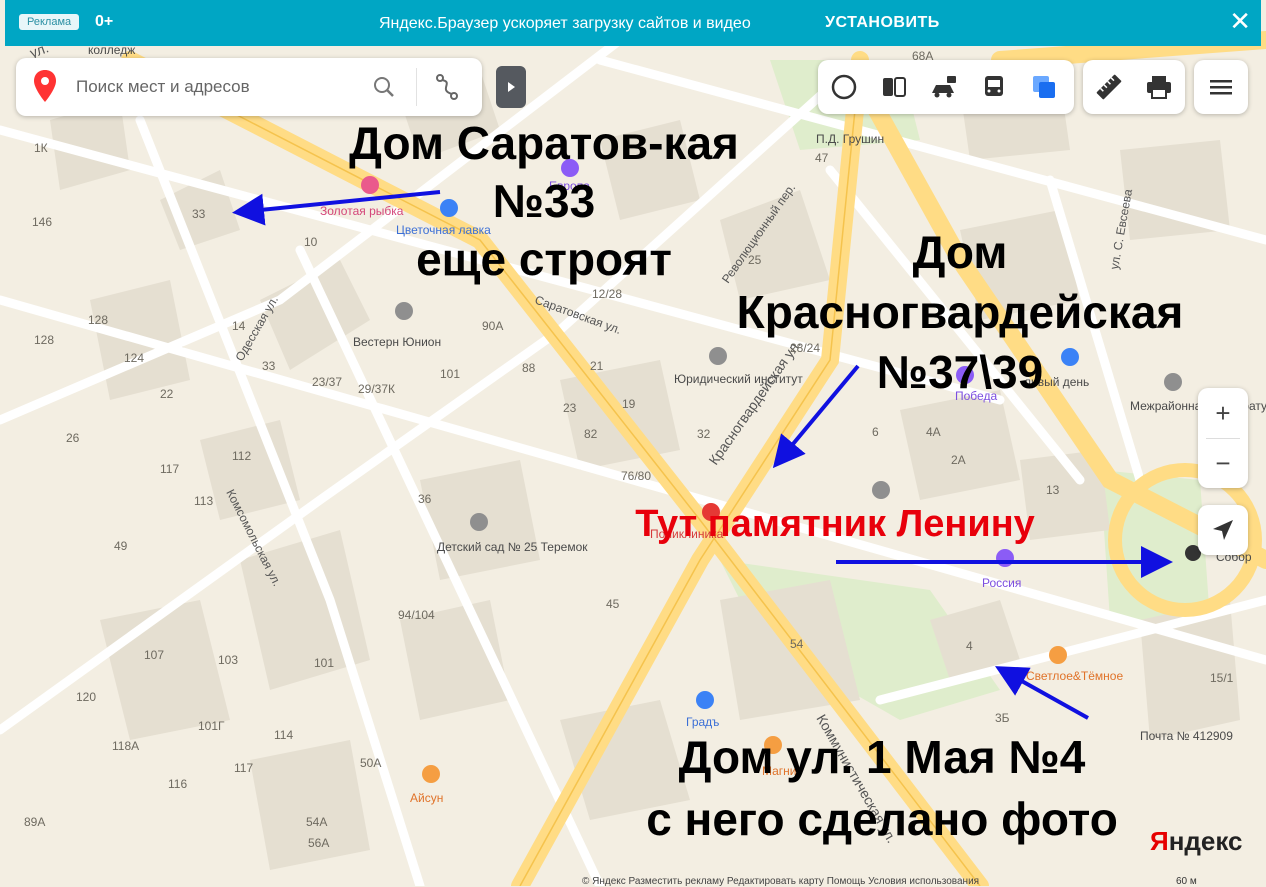 Image resolution: width=1266 pixels, height=887 pixels. What do you see at coordinates (1186, 881) in the screenshot?
I see `scale-bar: 60 м` at bounding box center [1186, 881].